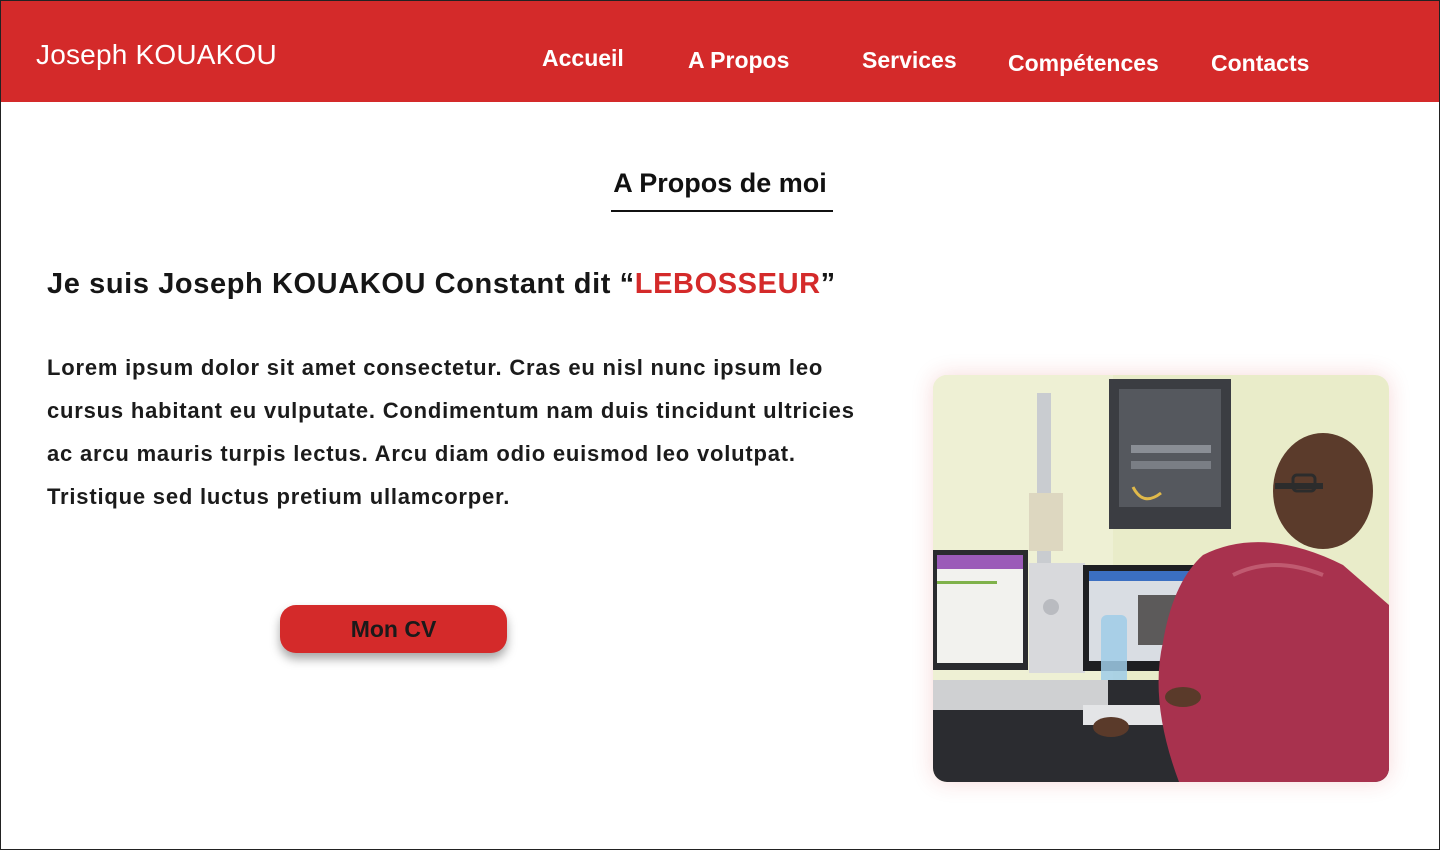 The image size is (1440, 850). What do you see at coordinates (738, 60) in the screenshot?
I see `nav-link-a-propos: A Propos` at bounding box center [738, 60].